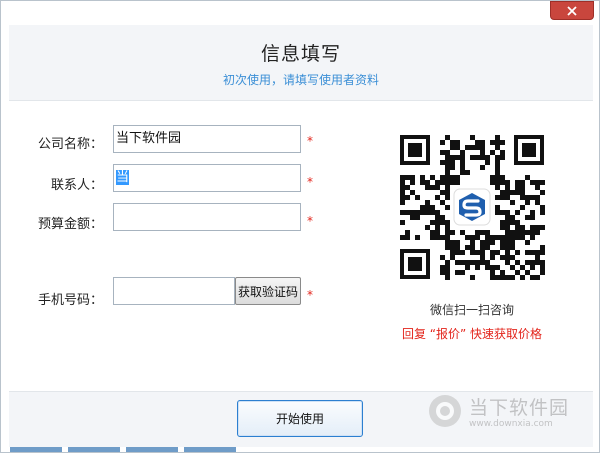 Image resolution: width=600 pixels, height=453 pixels. What do you see at coordinates (207, 217) in the screenshot?
I see `budget-input` at bounding box center [207, 217].